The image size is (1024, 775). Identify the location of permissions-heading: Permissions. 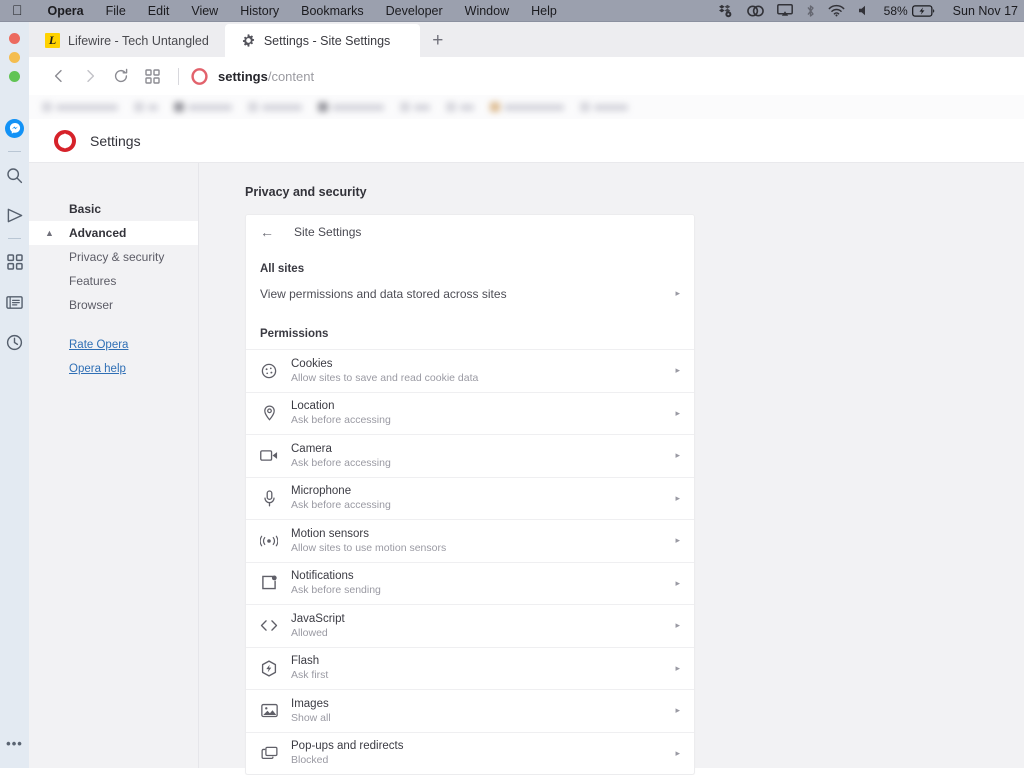
(294, 334).